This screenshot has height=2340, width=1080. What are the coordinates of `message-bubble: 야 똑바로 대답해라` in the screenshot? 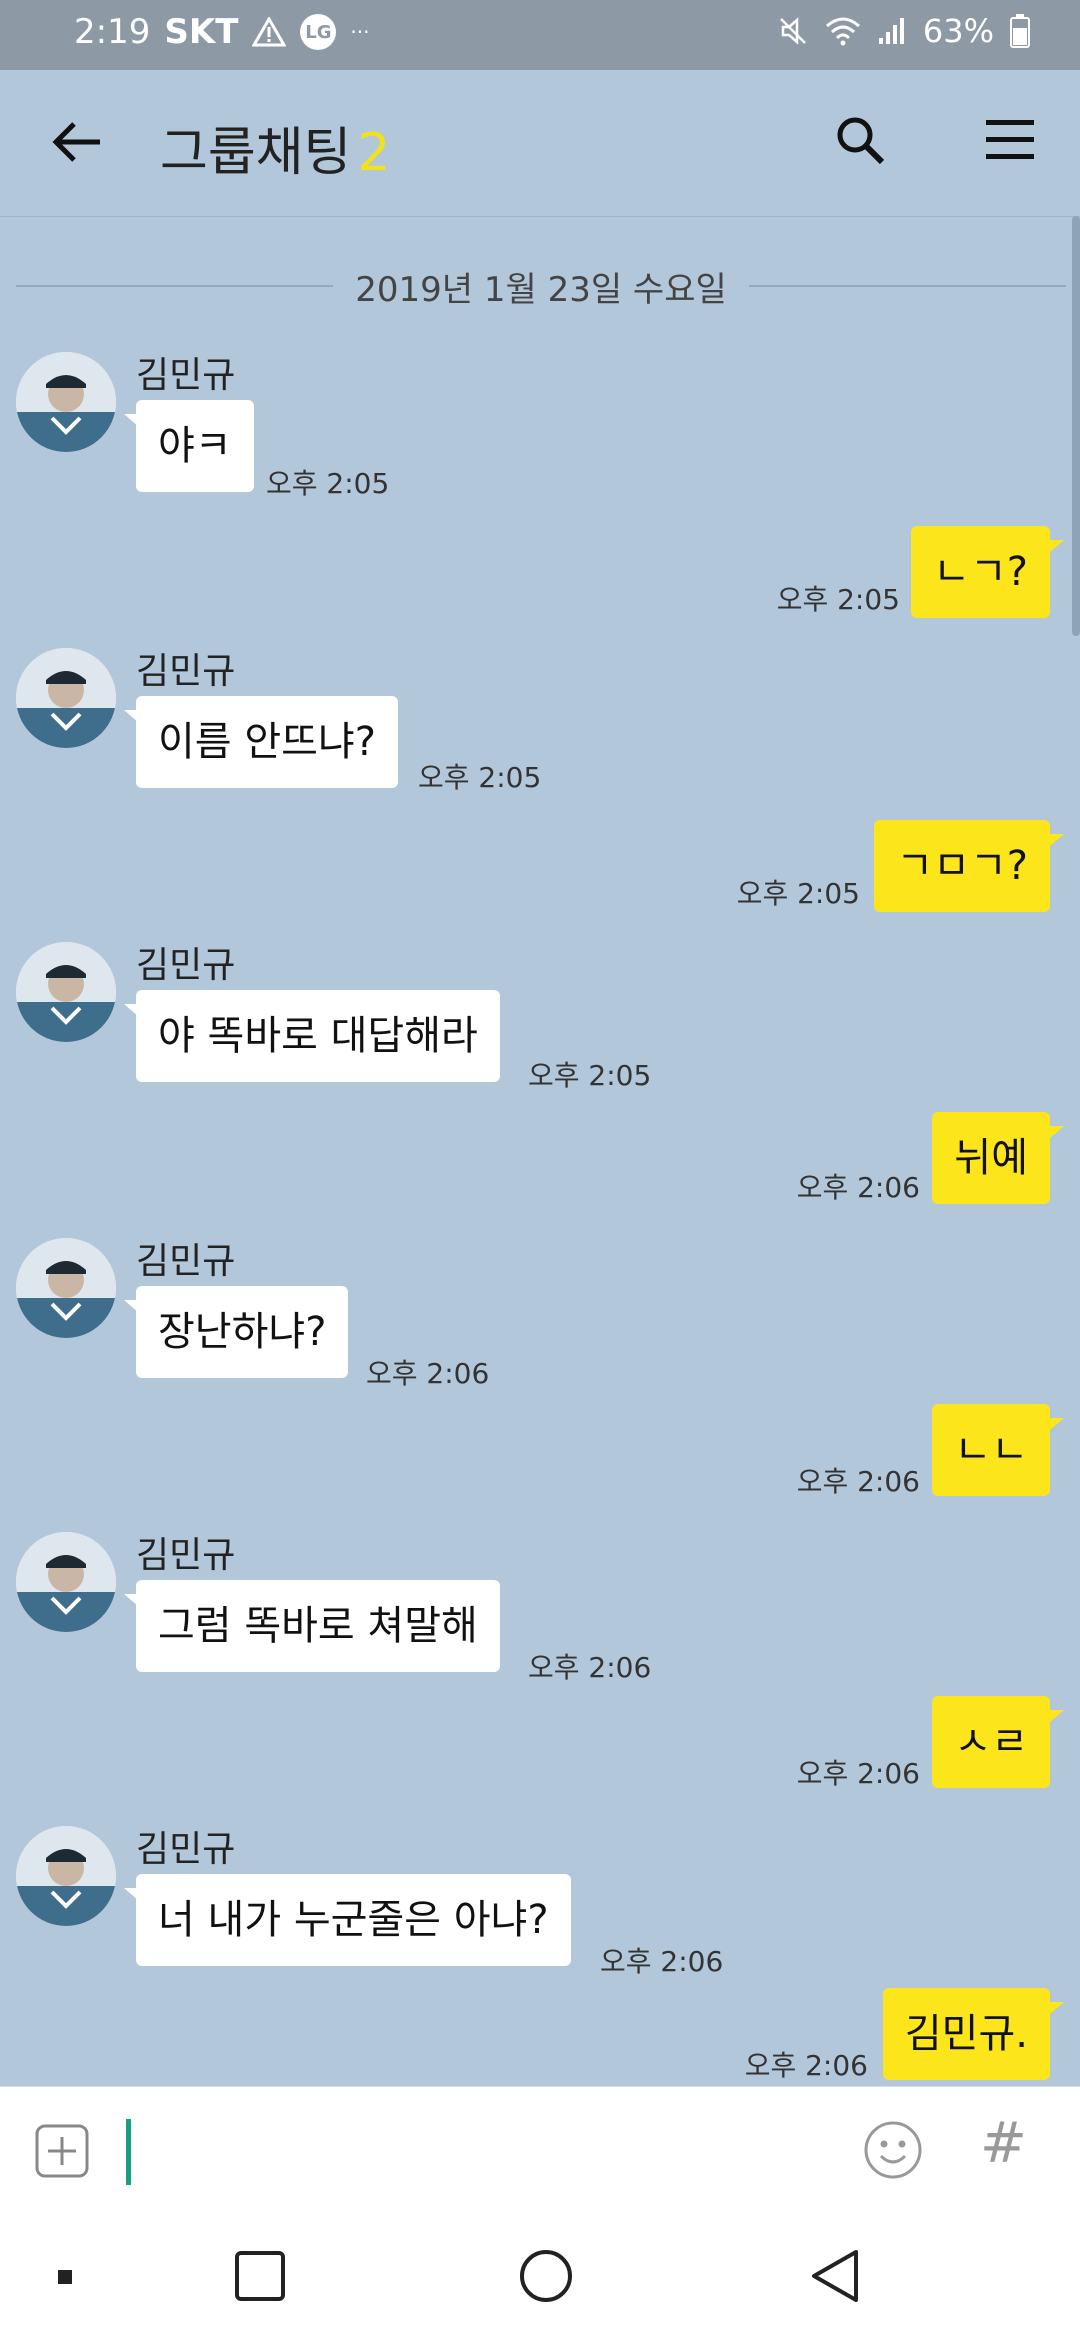 It's located at (312, 1036).